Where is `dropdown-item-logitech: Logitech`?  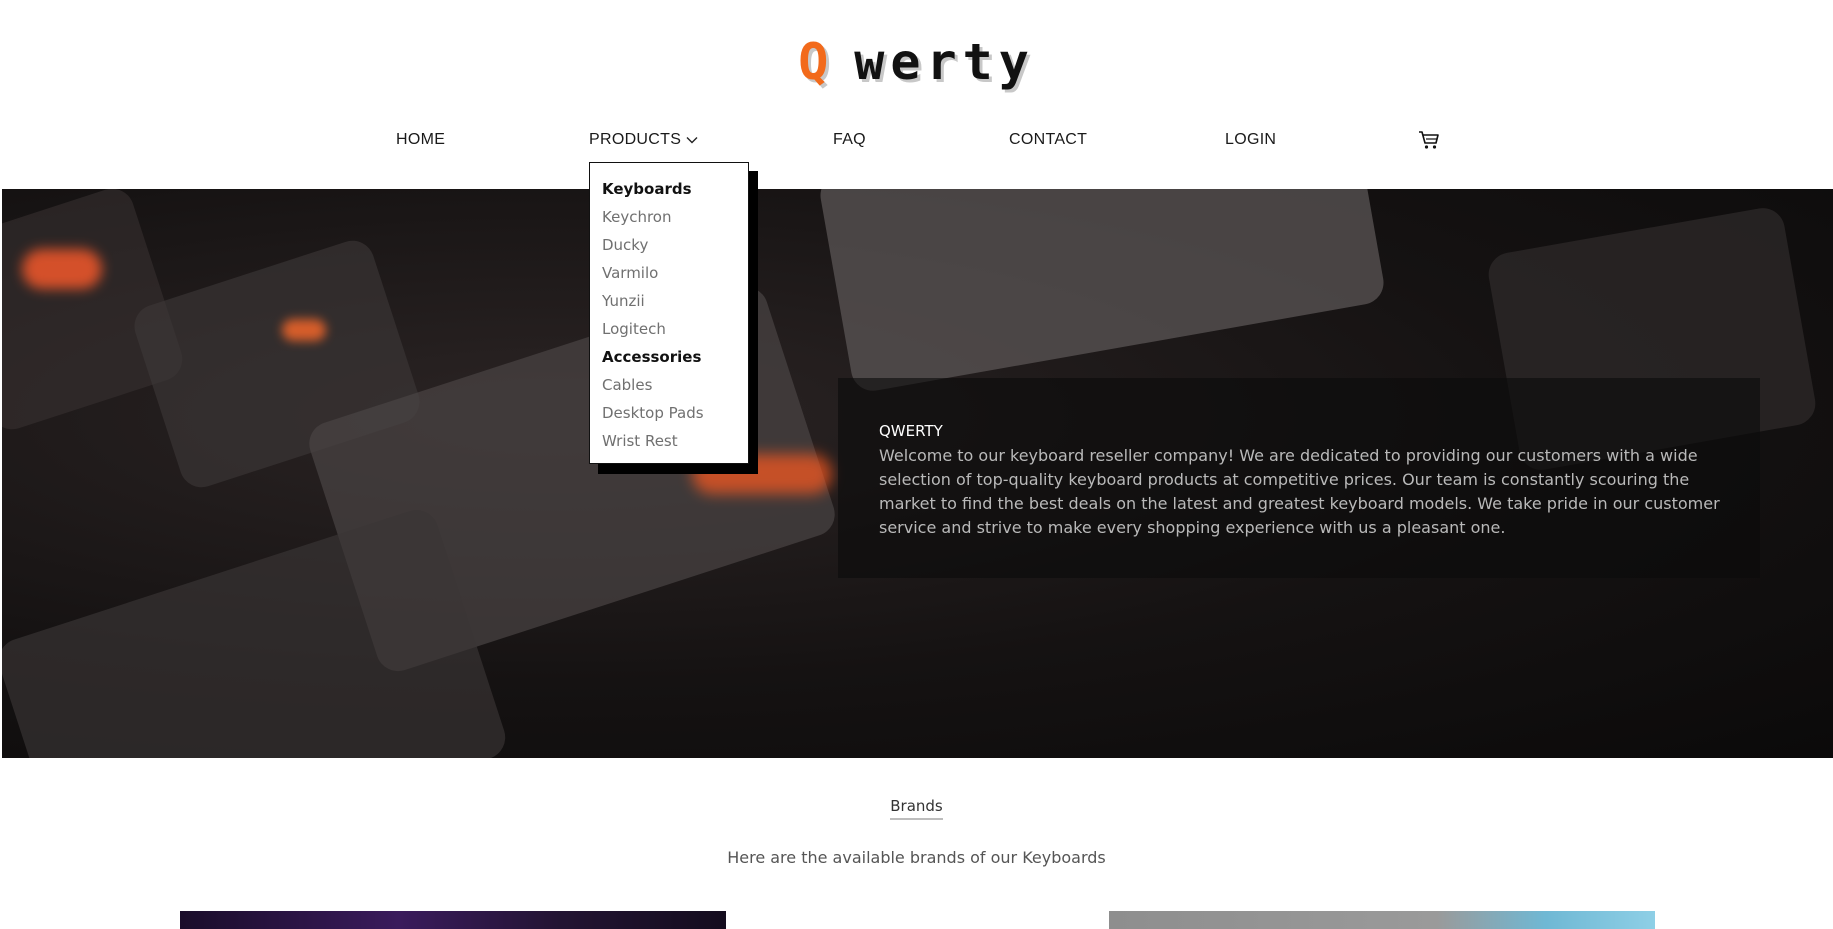
dropdown-item-logitech: Logitech is located at coordinates (669, 329).